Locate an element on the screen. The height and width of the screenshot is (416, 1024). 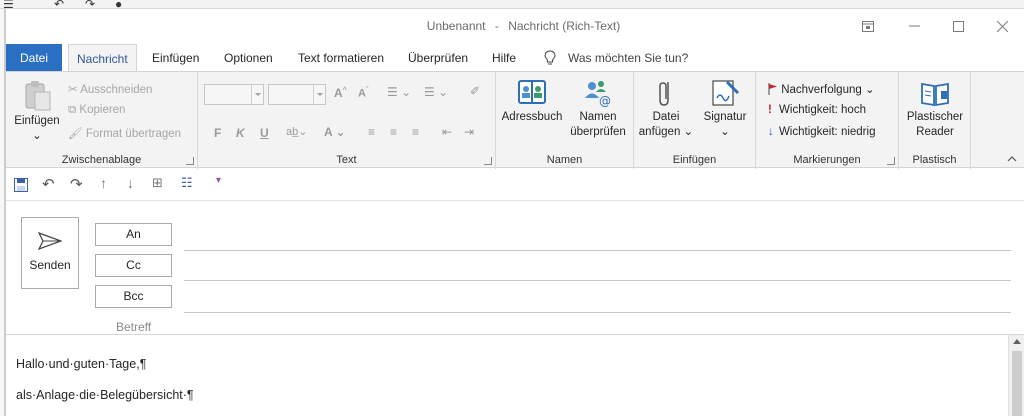
vertical-scrollbar is located at coordinates (1016, 375).